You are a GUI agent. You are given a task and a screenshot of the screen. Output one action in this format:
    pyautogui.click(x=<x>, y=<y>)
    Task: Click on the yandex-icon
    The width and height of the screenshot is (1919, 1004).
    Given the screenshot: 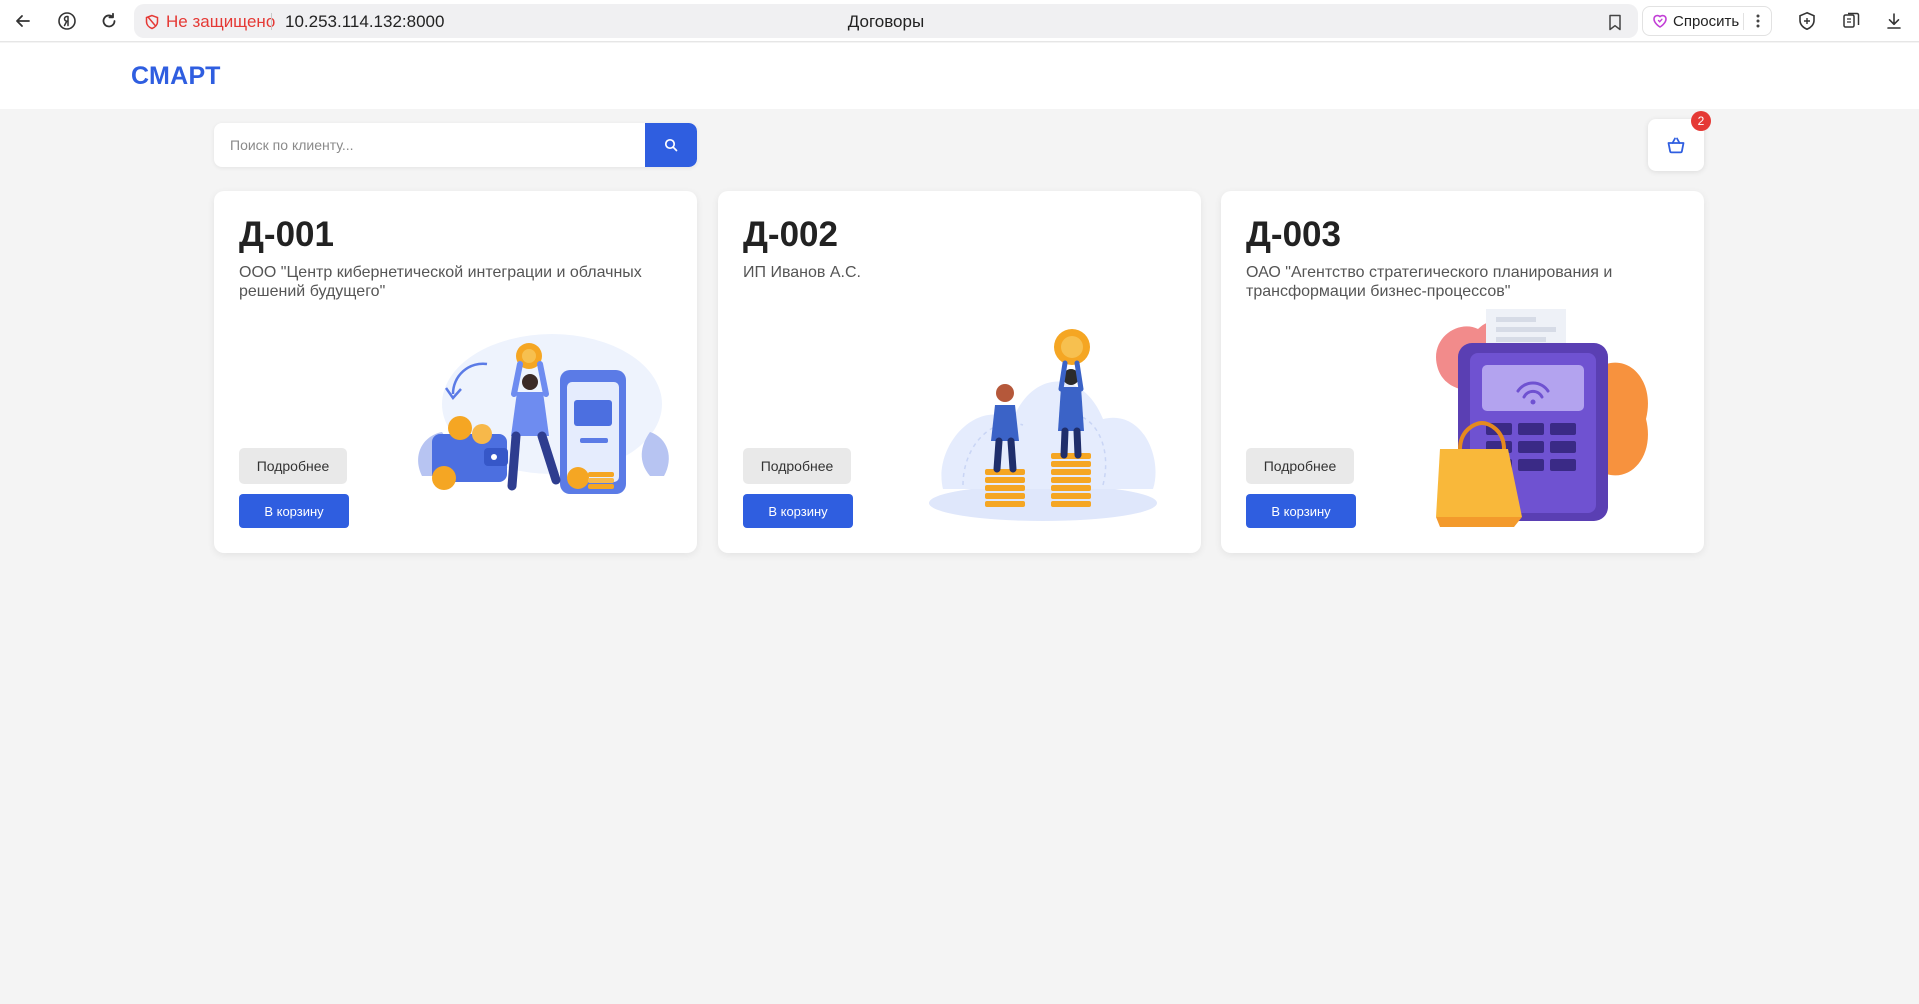 What is the action you would take?
    pyautogui.click(x=67, y=21)
    